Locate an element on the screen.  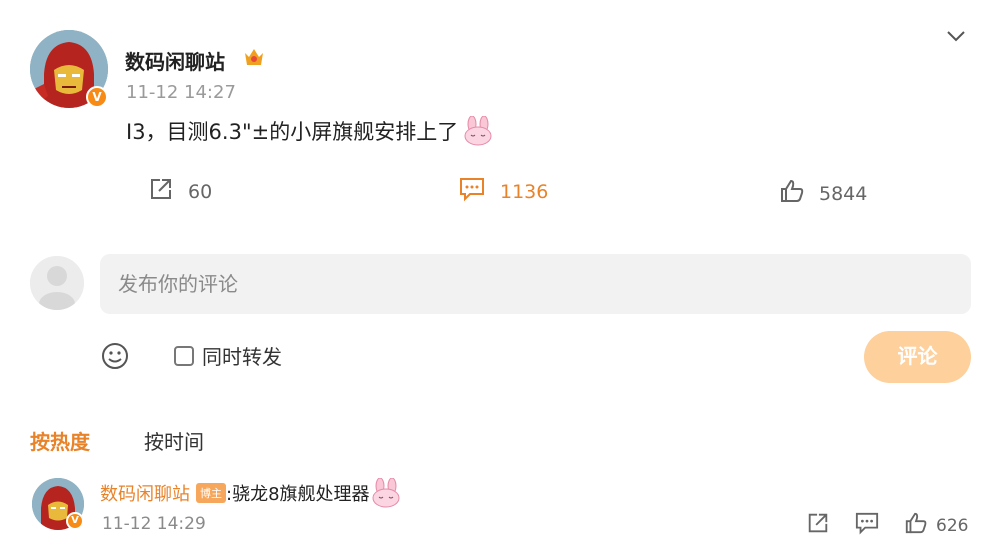
comment-count: 1136 is located at coordinates (524, 191).